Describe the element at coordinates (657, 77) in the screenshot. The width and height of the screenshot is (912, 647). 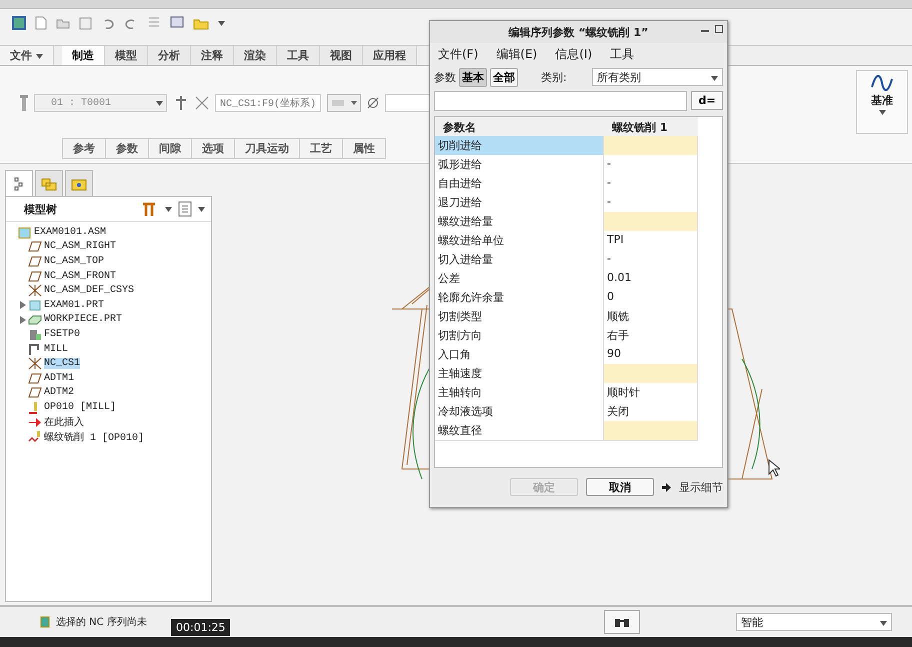
I see `category-select: 所有类别` at that location.